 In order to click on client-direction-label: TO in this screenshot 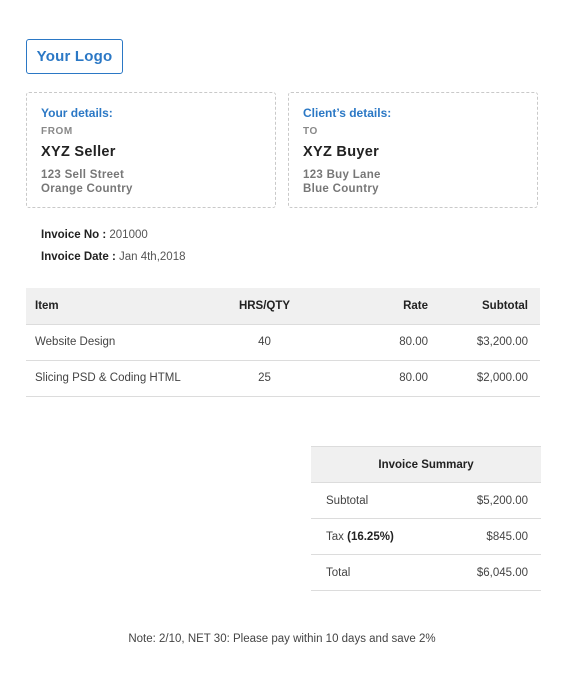, I will do `click(310, 131)`.